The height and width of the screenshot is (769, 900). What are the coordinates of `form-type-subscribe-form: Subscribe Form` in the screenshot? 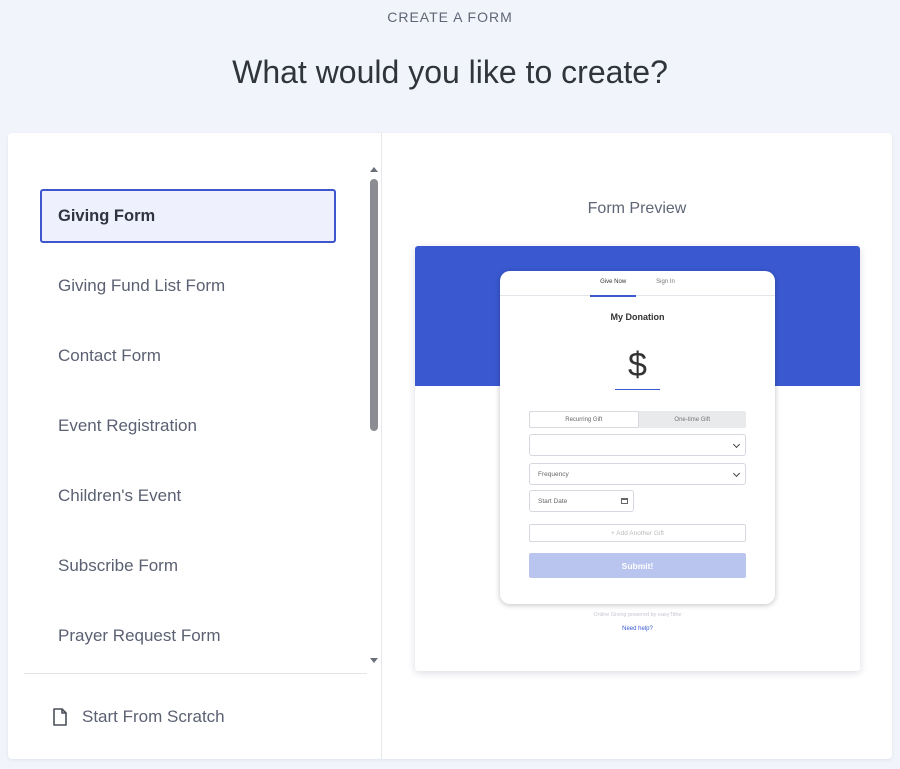 It's located at (188, 566).